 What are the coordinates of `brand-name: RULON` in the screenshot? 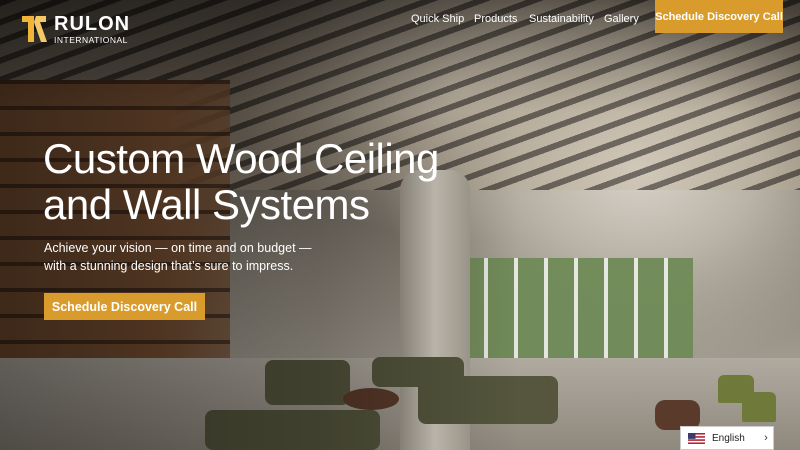 It's located at (92, 23).